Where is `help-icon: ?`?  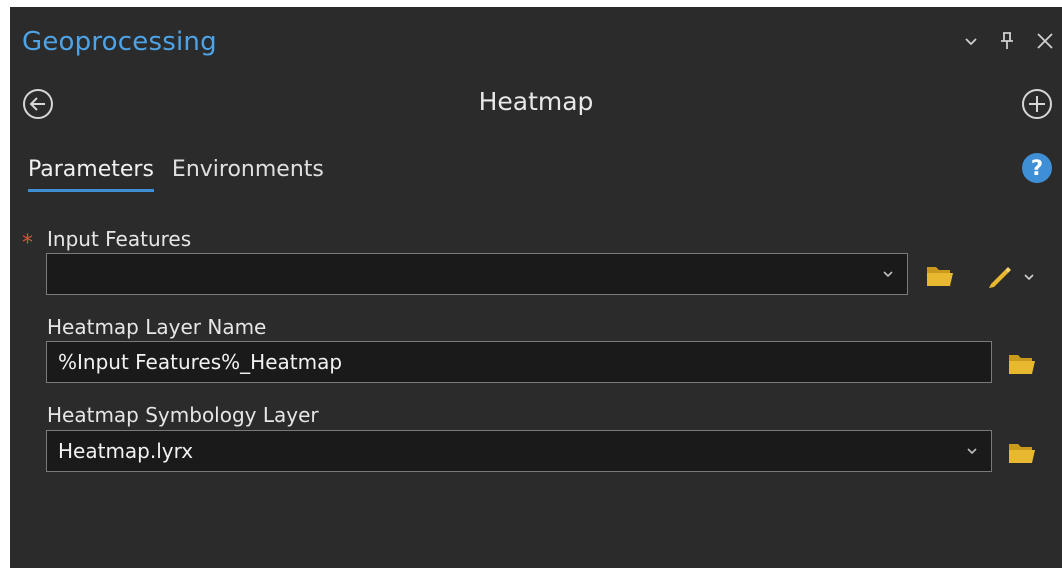
help-icon: ? is located at coordinates (1037, 168).